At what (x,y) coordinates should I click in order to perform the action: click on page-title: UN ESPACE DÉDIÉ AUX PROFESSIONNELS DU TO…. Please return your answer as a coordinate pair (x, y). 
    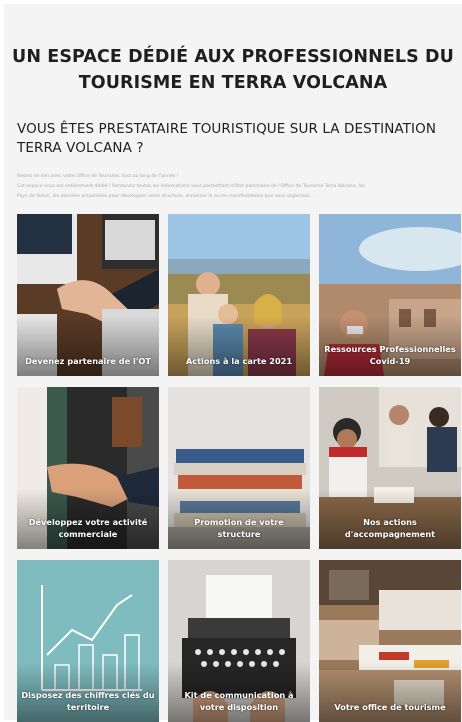
    Looking at the image, I should click on (233, 70).